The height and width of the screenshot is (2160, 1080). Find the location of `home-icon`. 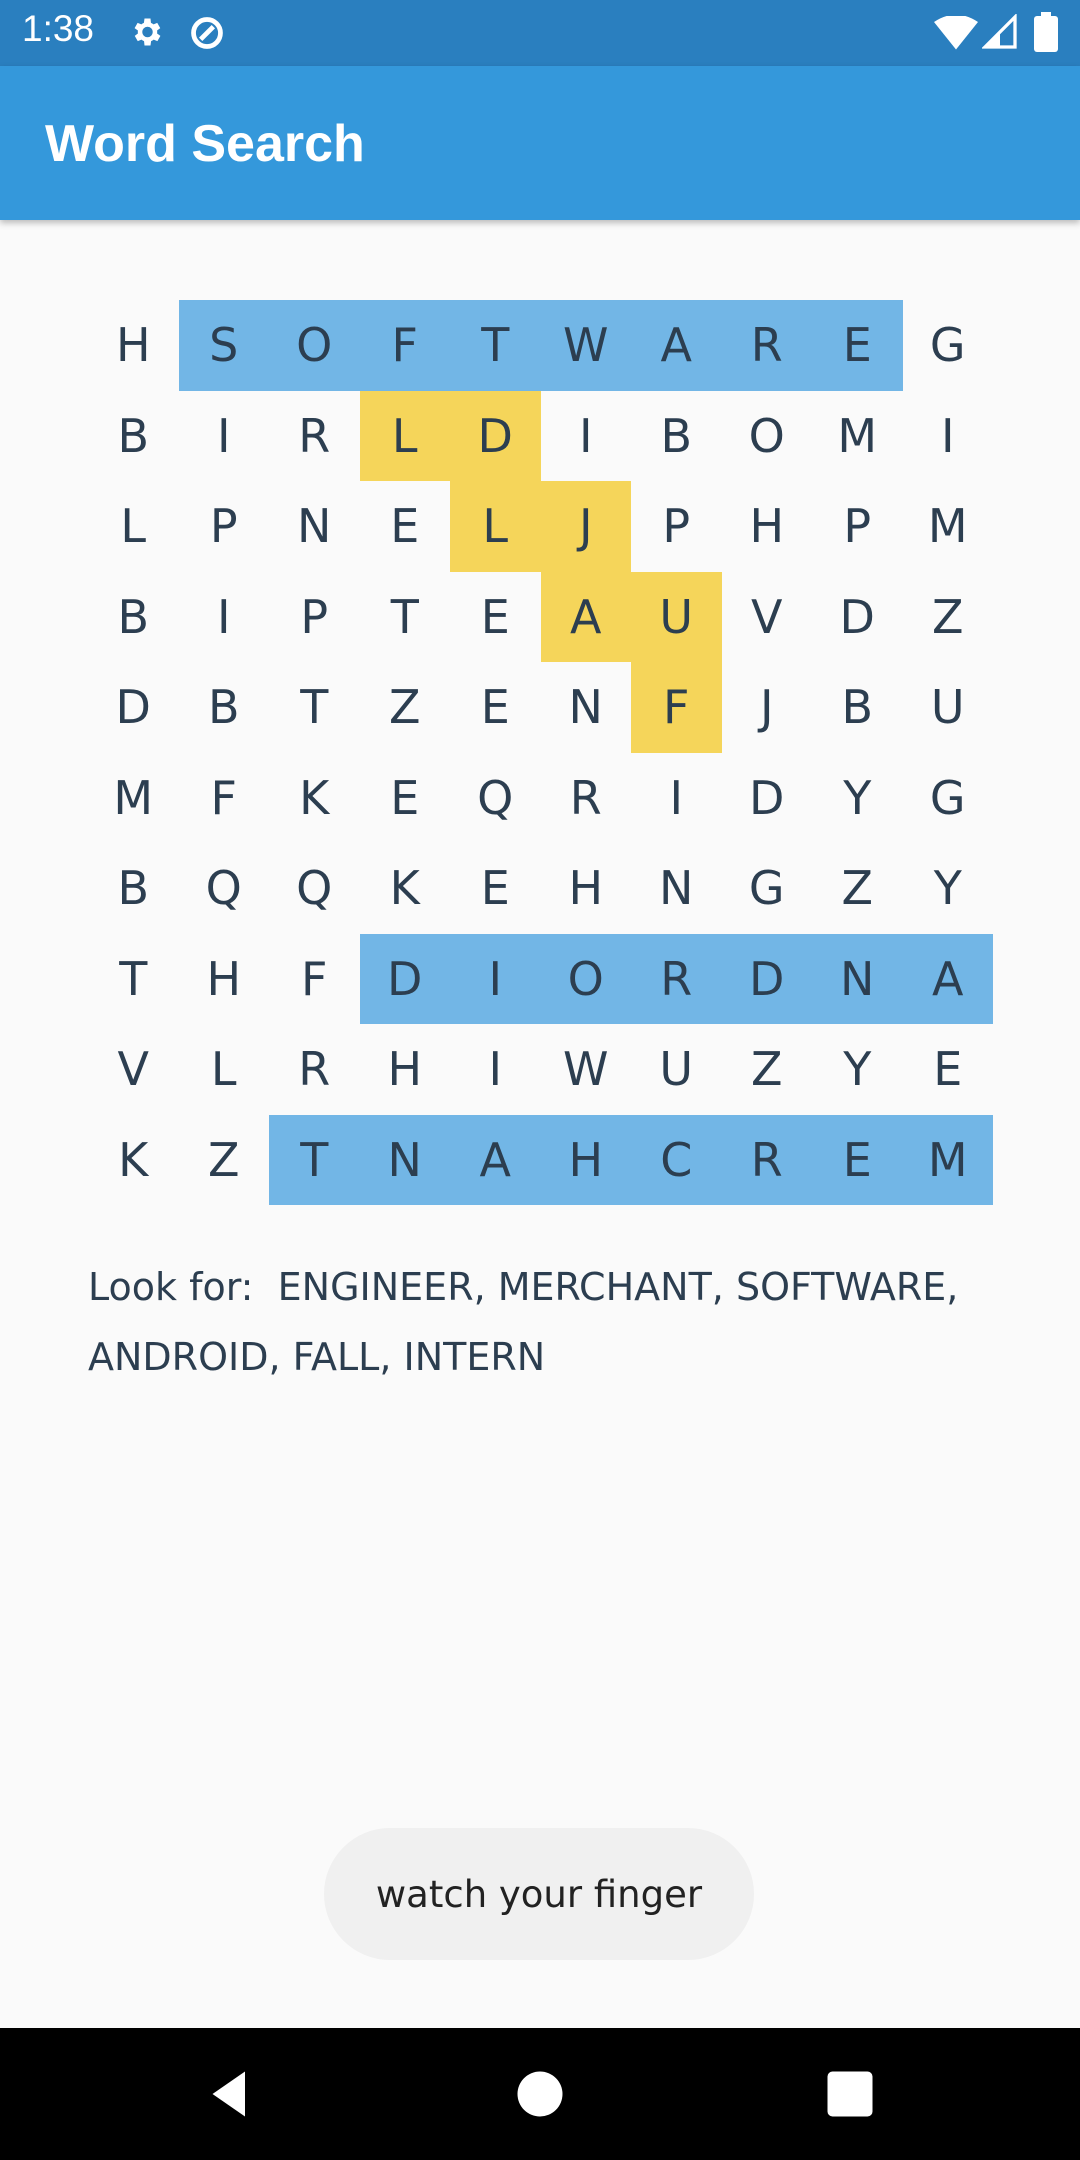

home-icon is located at coordinates (540, 2094).